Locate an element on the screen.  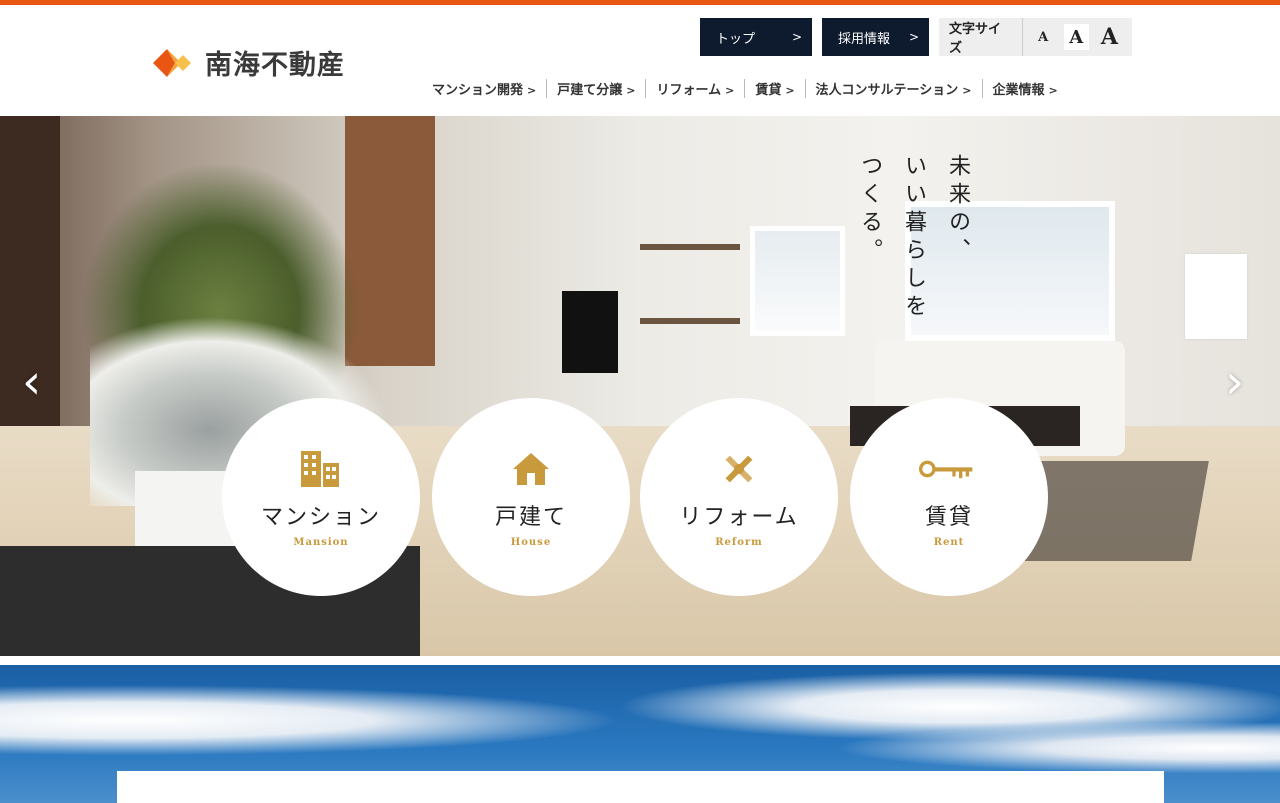
tagline-line-1: 未来の、 is located at coordinates (957, 210).